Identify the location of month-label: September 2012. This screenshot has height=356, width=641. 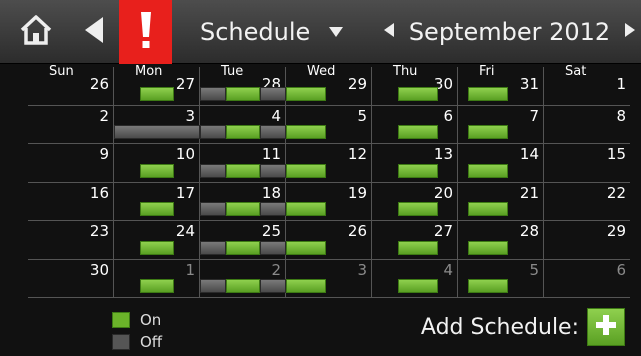
(509, 32).